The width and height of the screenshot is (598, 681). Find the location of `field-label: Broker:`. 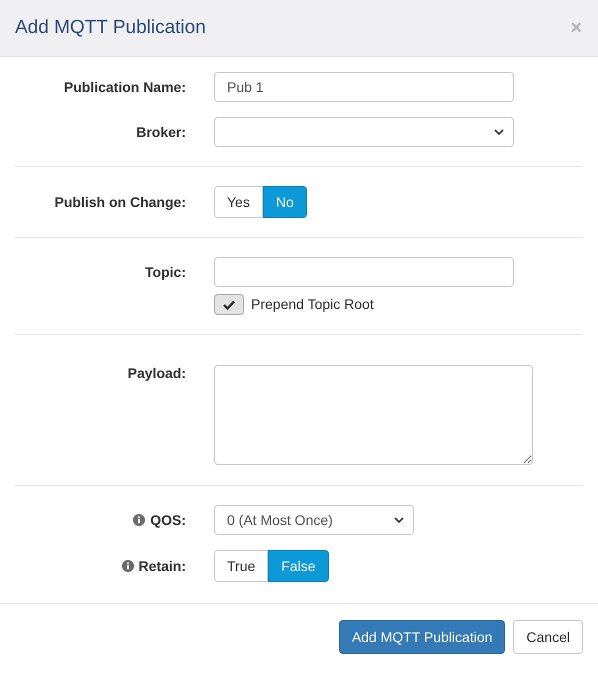

field-label: Broker: is located at coordinates (161, 132).